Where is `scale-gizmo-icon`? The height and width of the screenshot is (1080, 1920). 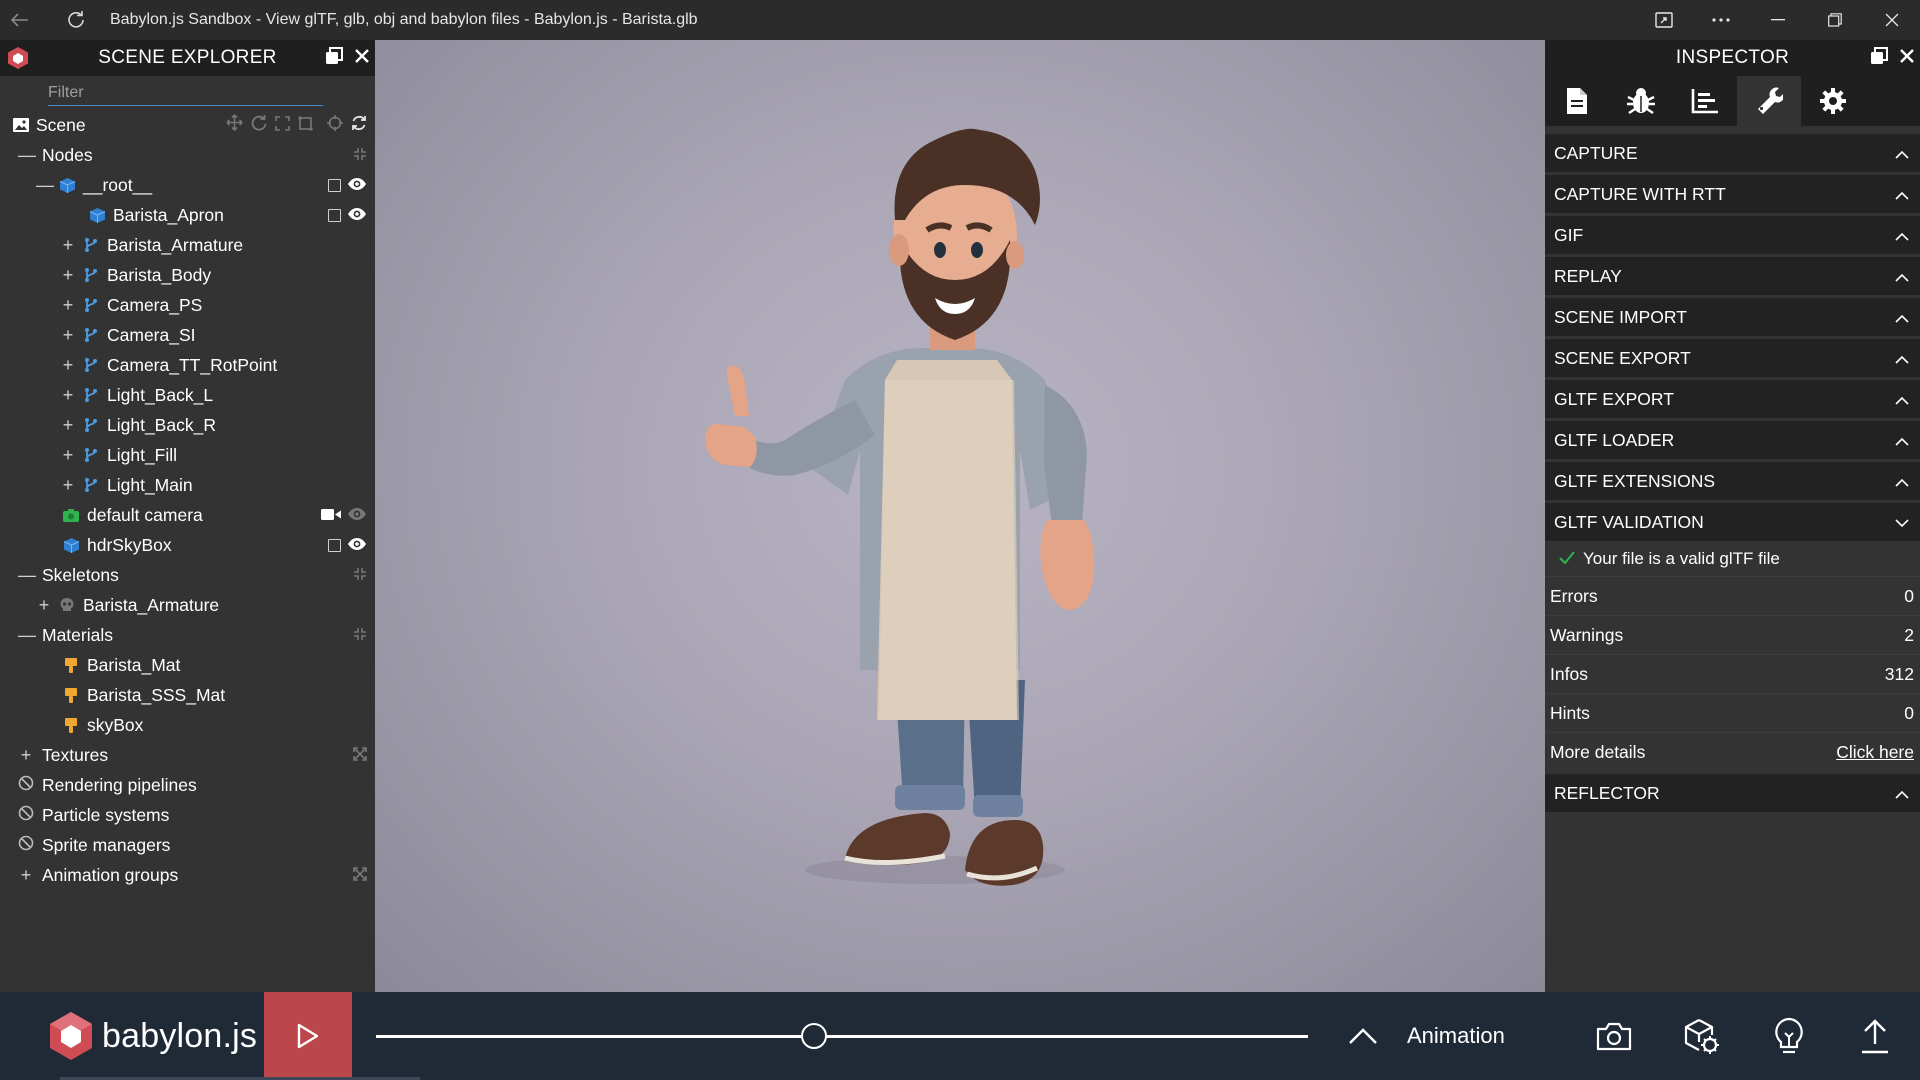 scale-gizmo-icon is located at coordinates (282, 125).